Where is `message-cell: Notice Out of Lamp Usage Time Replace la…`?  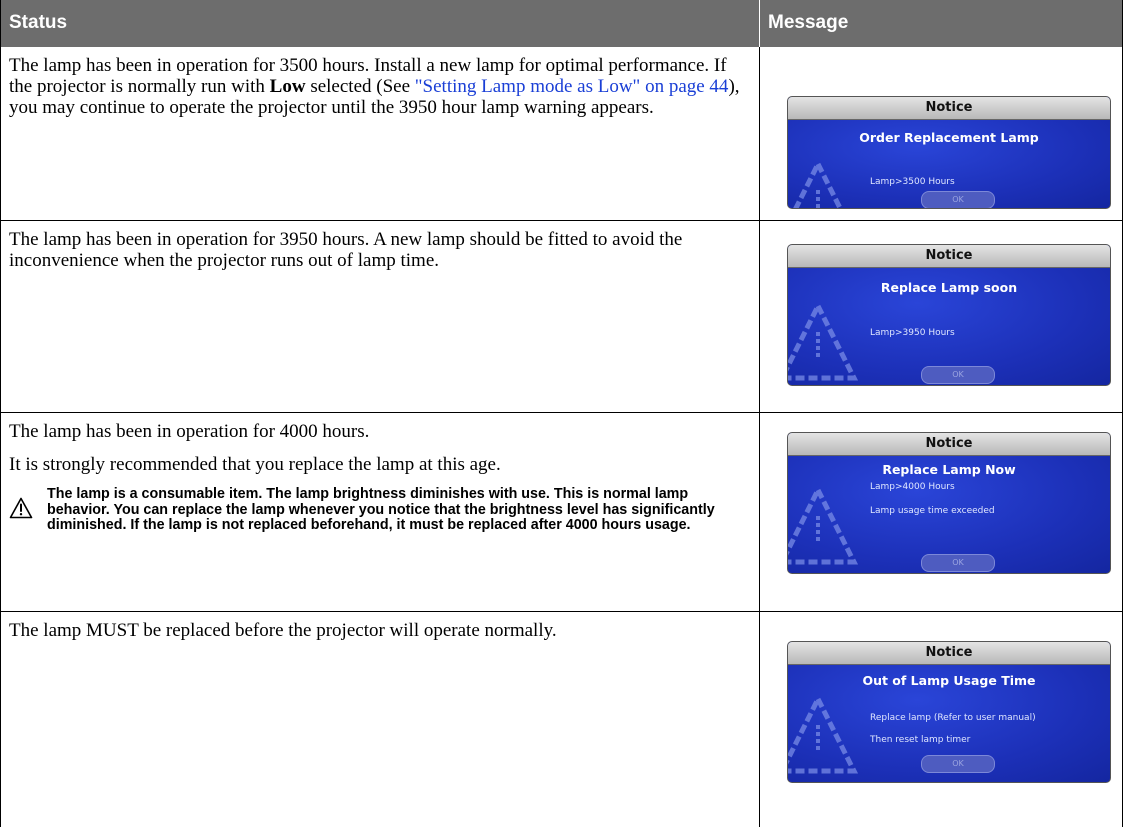 message-cell: Notice Out of Lamp Usage Time Replace la… is located at coordinates (941, 719).